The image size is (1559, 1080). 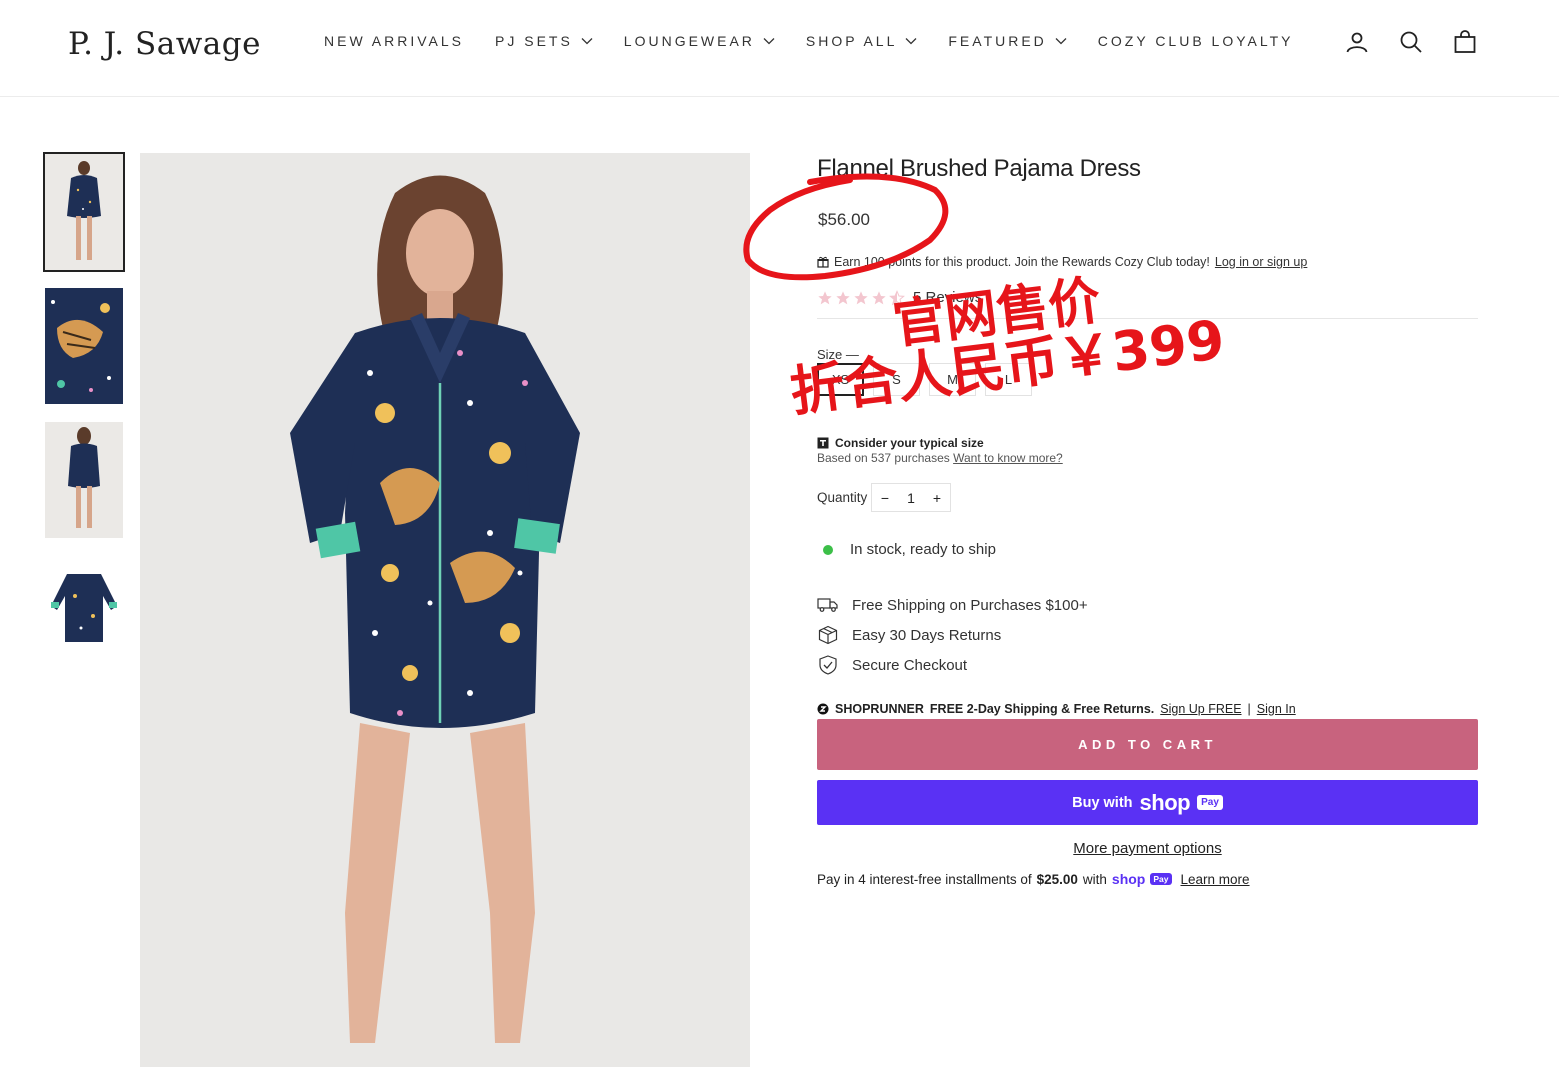 What do you see at coordinates (840, 379) in the screenshot?
I see `size-option-xs: XS` at bounding box center [840, 379].